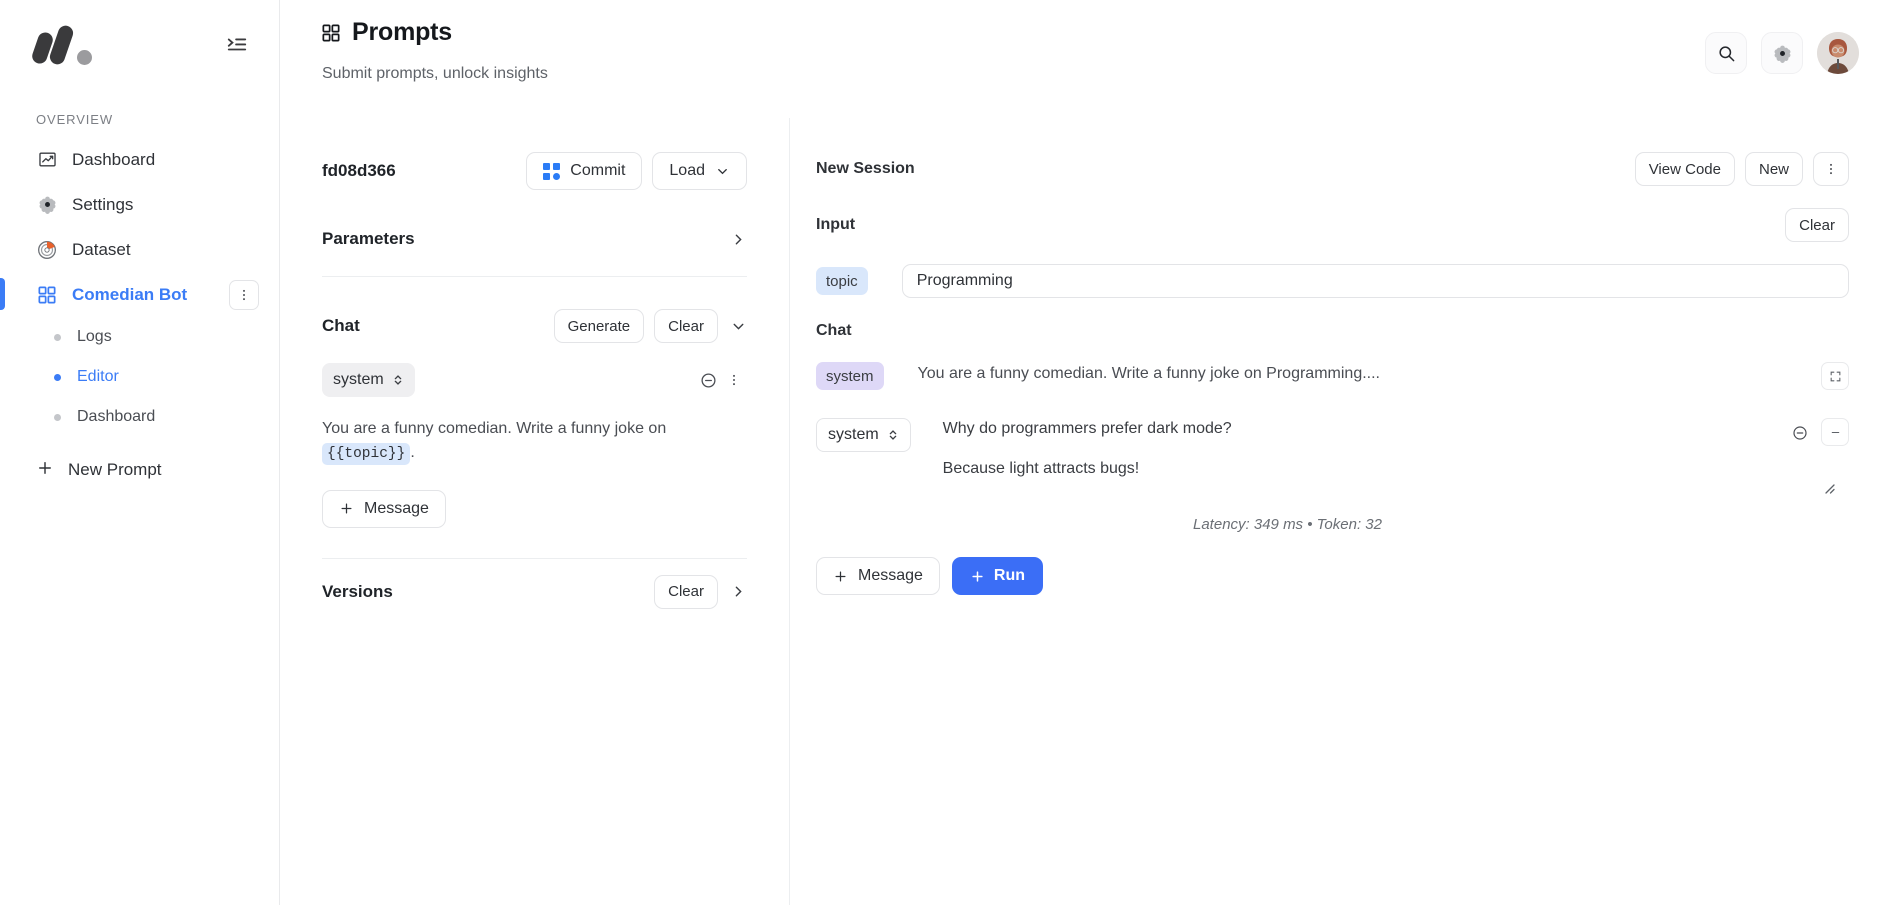 Image resolution: width=1895 pixels, height=905 pixels. What do you see at coordinates (47, 295) in the screenshot?
I see `grid-icon` at bounding box center [47, 295].